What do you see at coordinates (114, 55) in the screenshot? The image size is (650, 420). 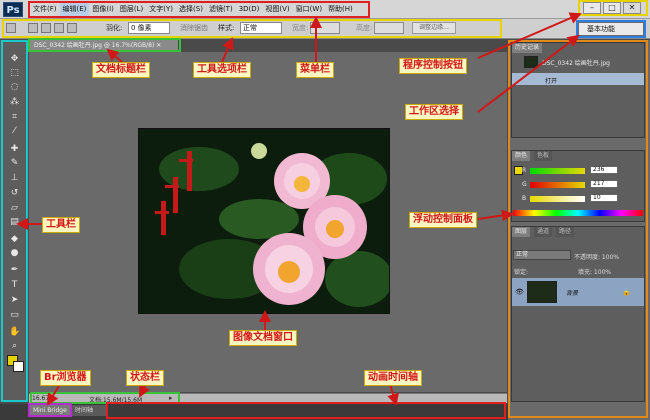 I see `arrow-doc-title` at bounding box center [114, 55].